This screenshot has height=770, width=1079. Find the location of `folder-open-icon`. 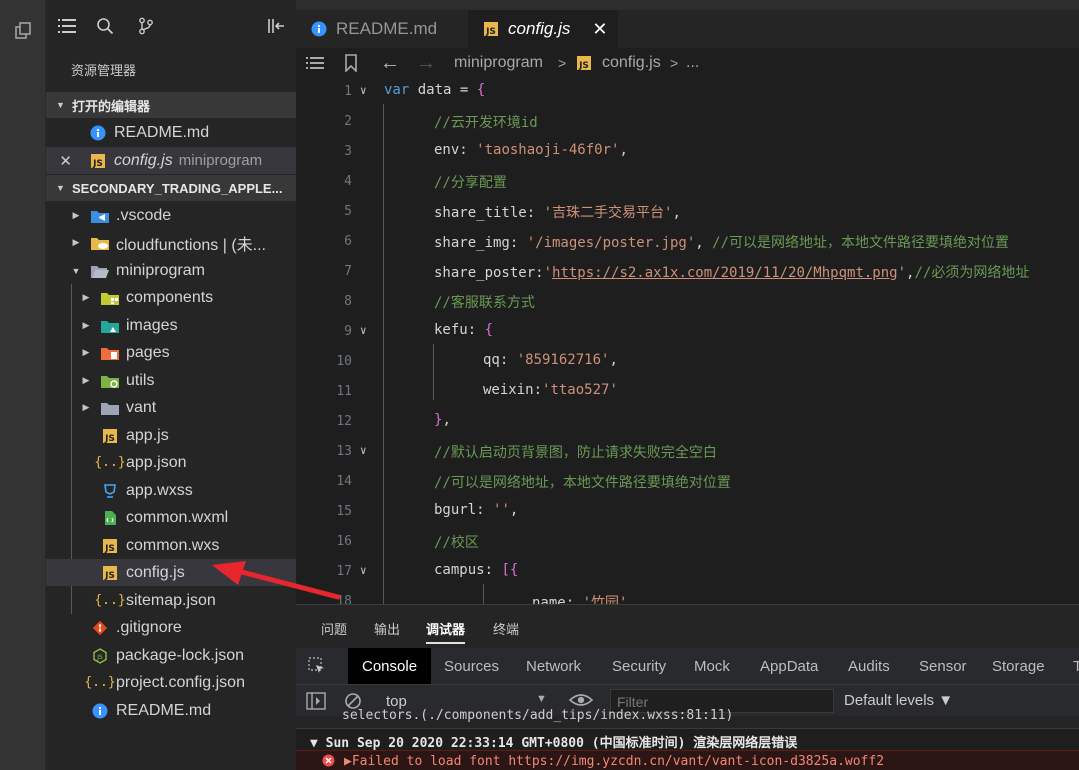

folder-open-icon is located at coordinates (100, 271).